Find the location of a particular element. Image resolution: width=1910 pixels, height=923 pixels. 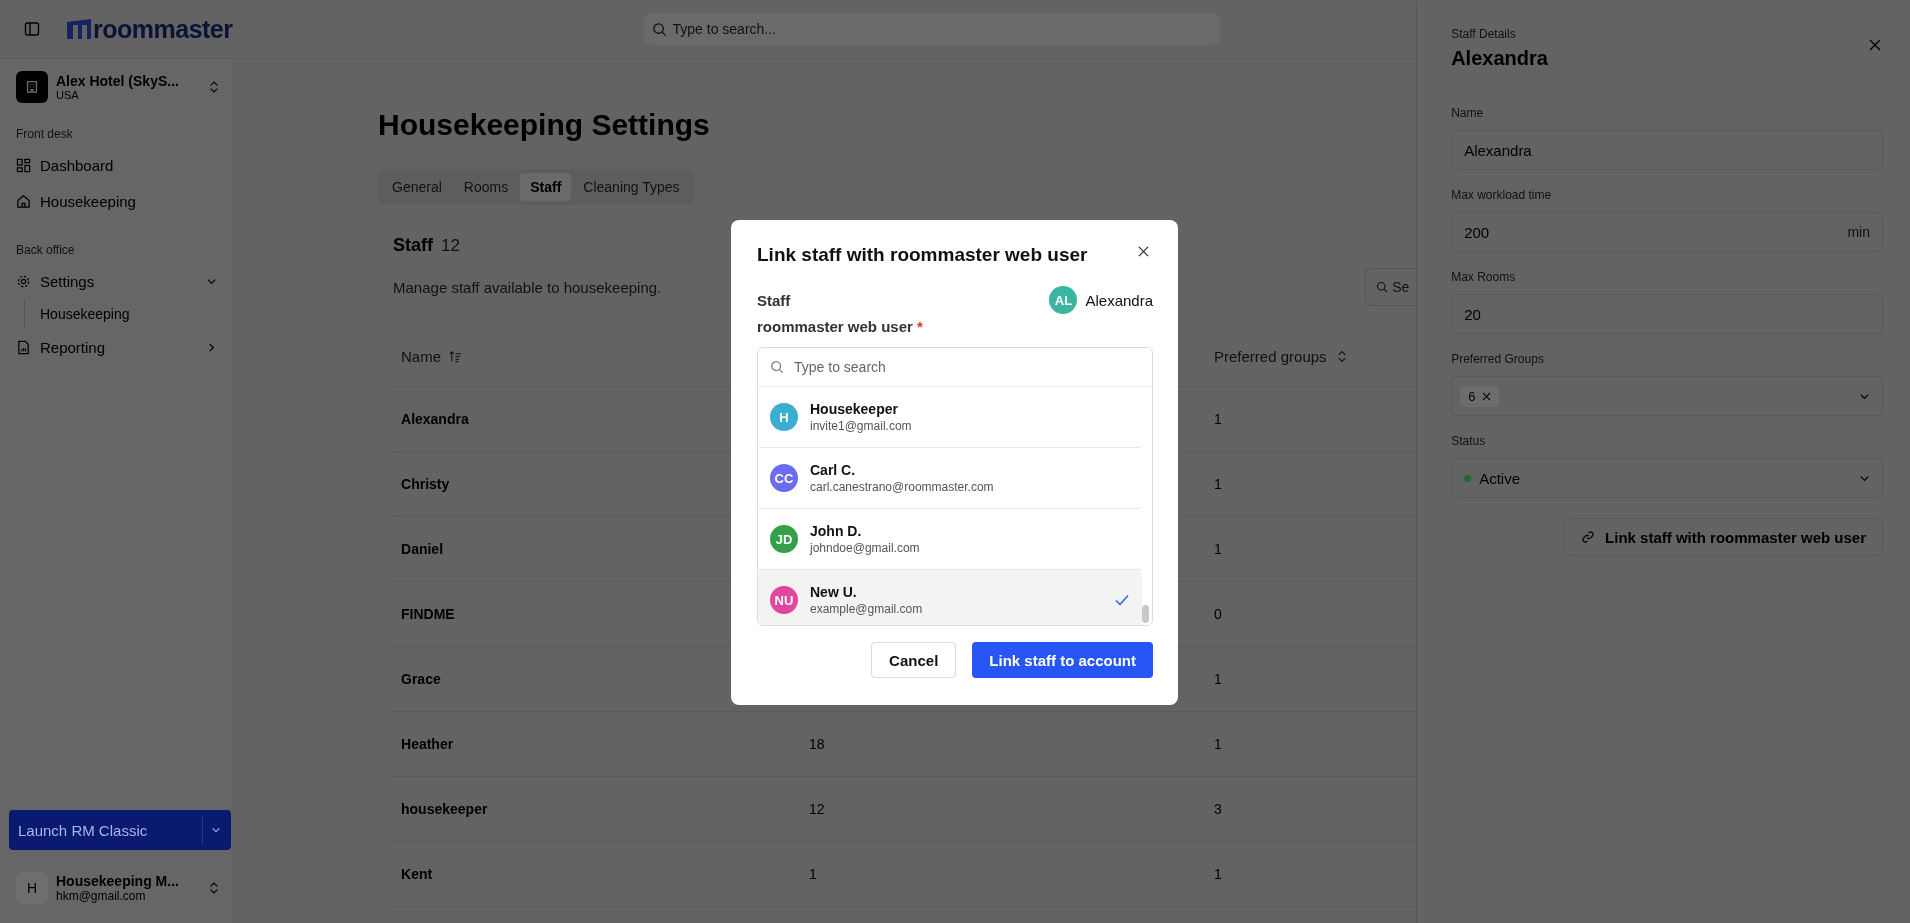

user-name: Housekeeper is located at coordinates (854, 409).